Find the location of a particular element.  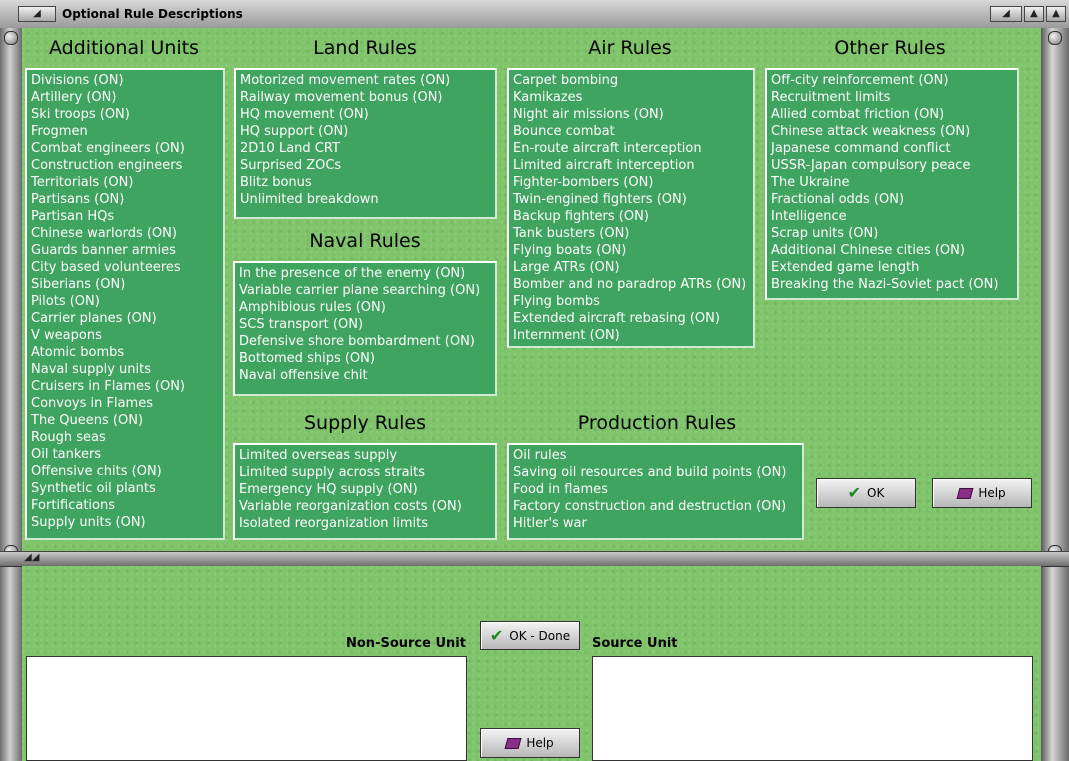

list-item: Unlimited breakdown is located at coordinates (367, 199).